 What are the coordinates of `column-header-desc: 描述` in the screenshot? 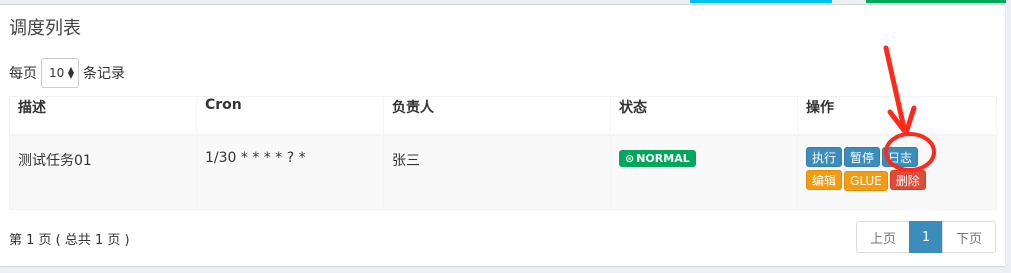 It's located at (103, 116).